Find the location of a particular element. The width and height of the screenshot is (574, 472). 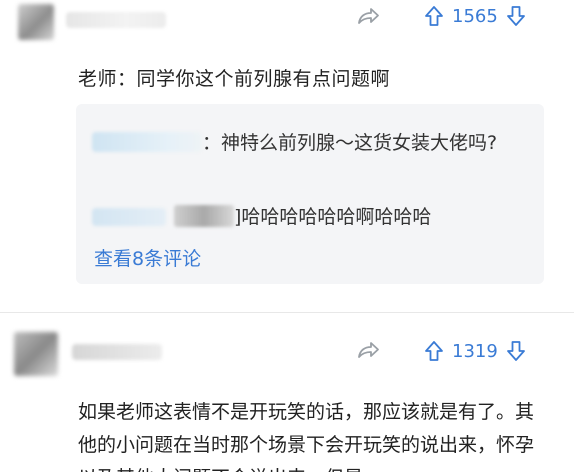

vote-group: 1319 is located at coordinates (475, 351).